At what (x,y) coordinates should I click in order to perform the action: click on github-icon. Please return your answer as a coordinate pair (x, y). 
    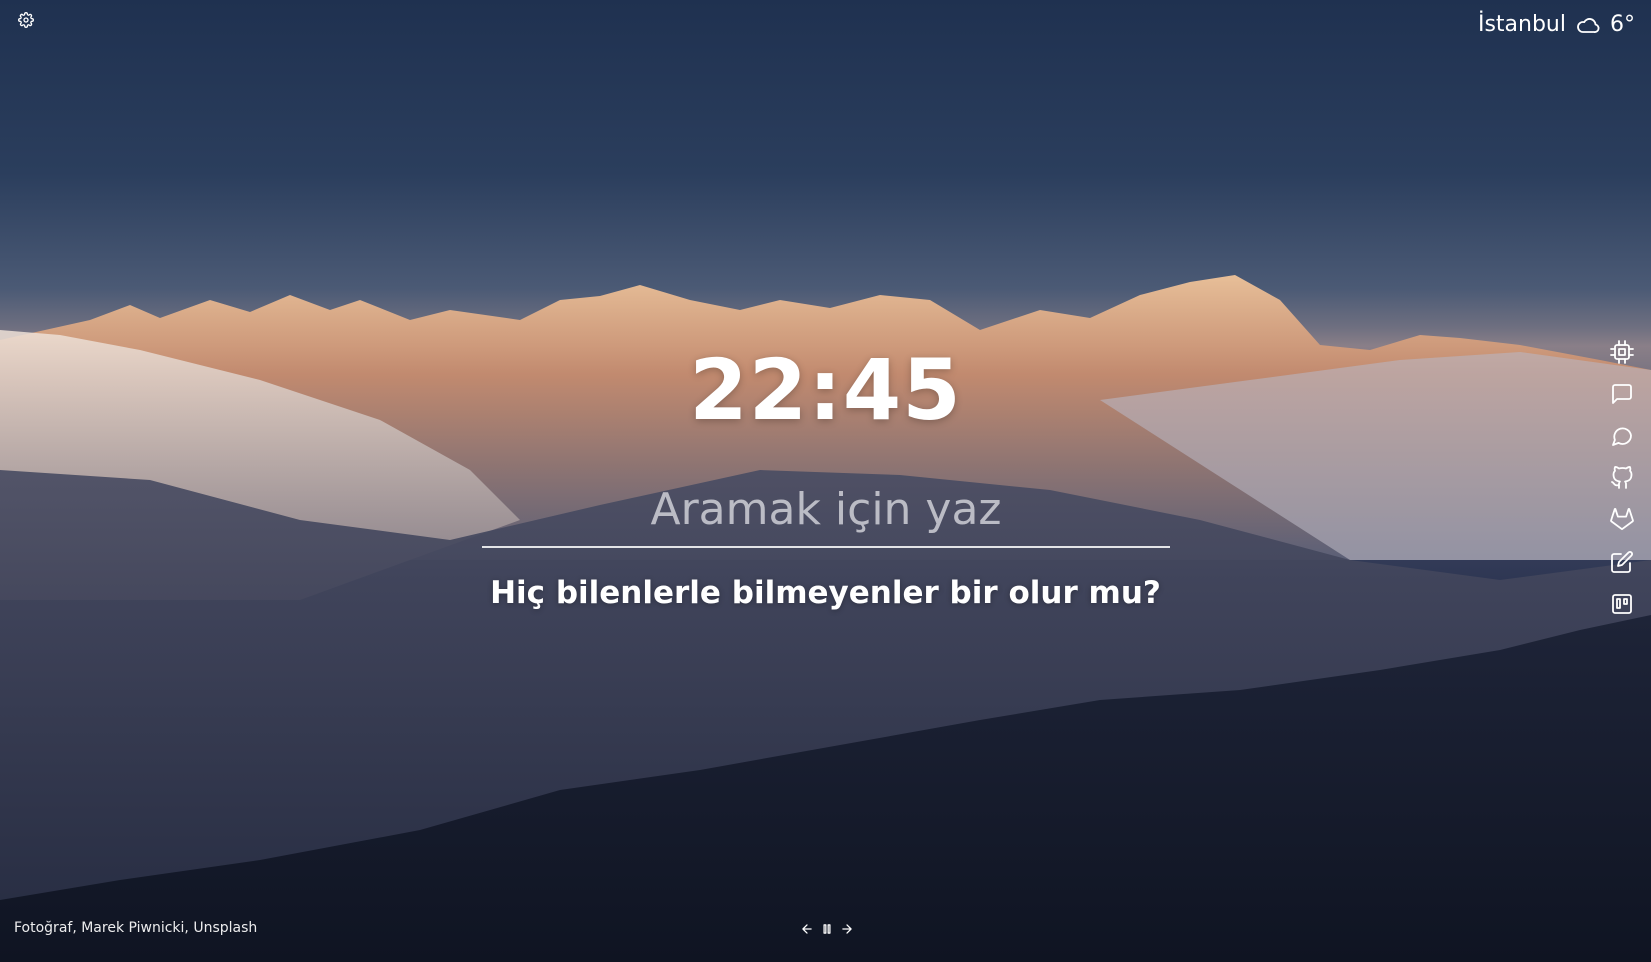
    Looking at the image, I should click on (1622, 478).